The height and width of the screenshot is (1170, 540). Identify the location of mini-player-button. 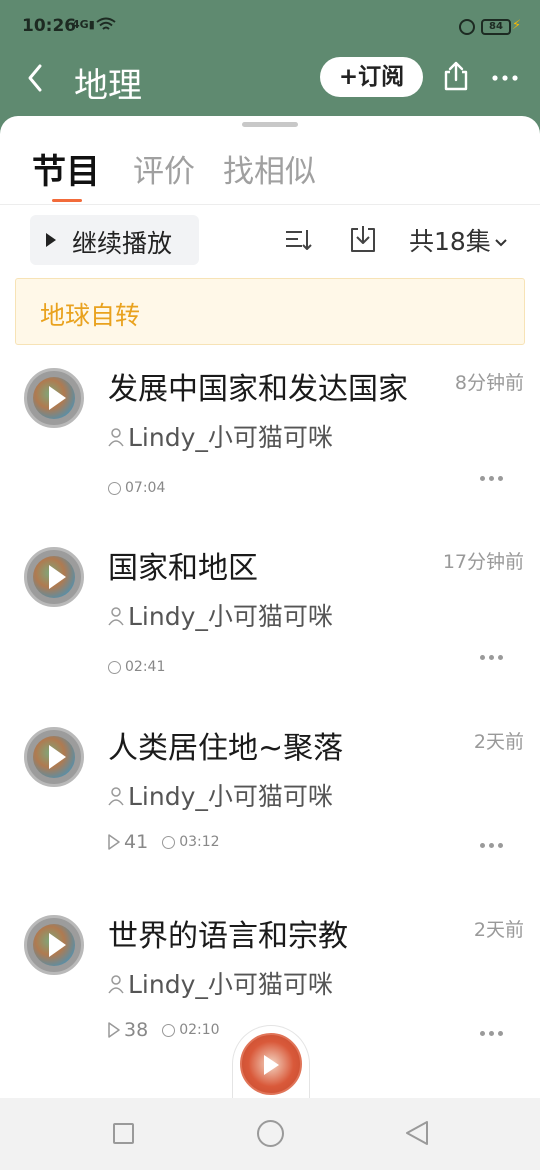
(271, 1064).